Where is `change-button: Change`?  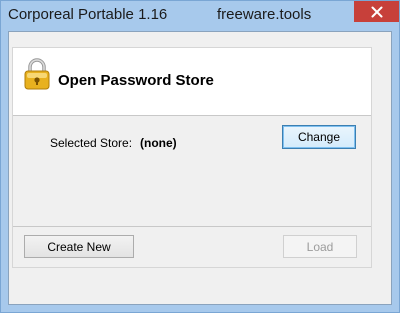 change-button: Change is located at coordinates (319, 137).